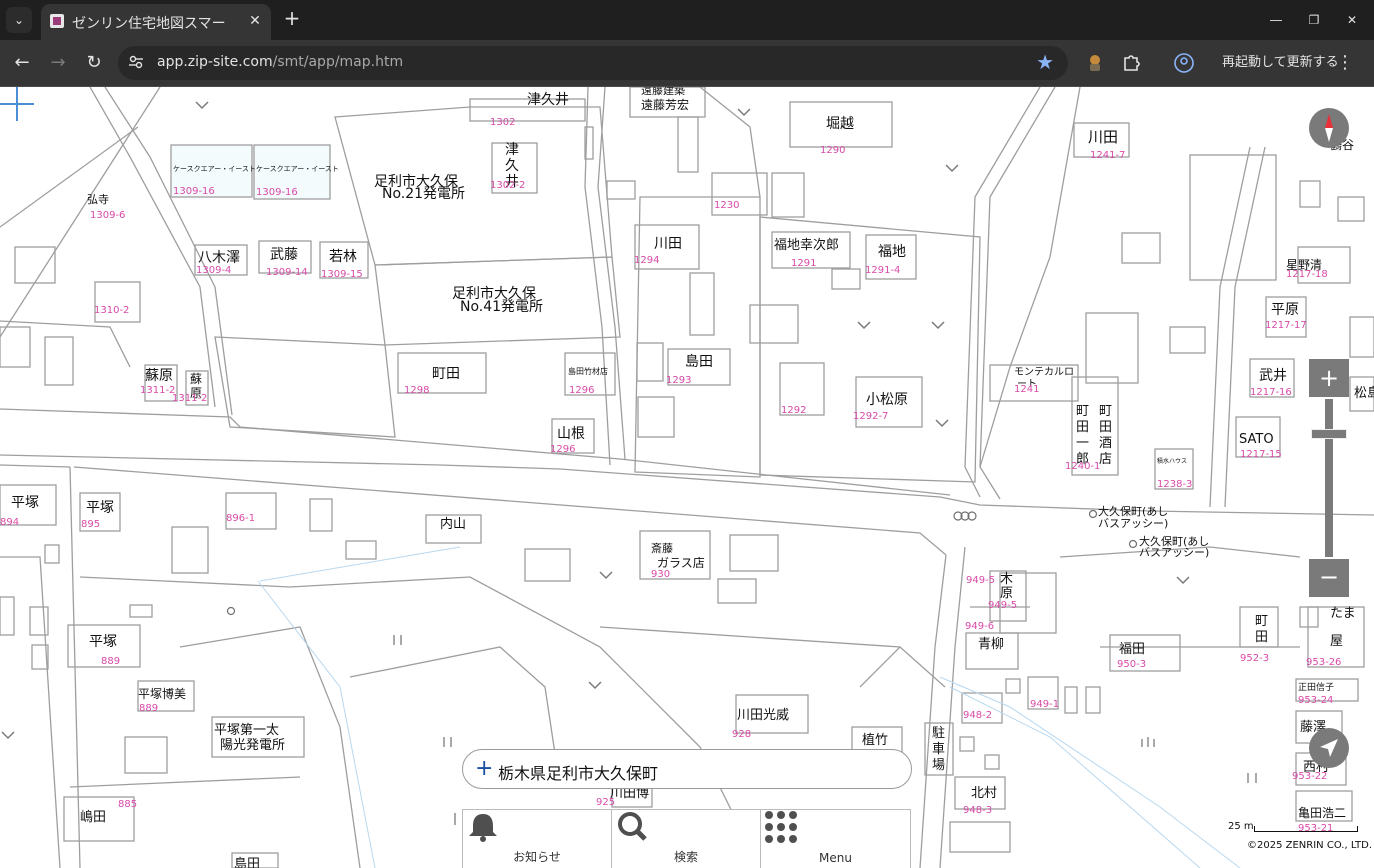 Image resolution: width=1374 pixels, height=868 pixels. I want to click on lot-number: 1217-17, so click(1286, 325).